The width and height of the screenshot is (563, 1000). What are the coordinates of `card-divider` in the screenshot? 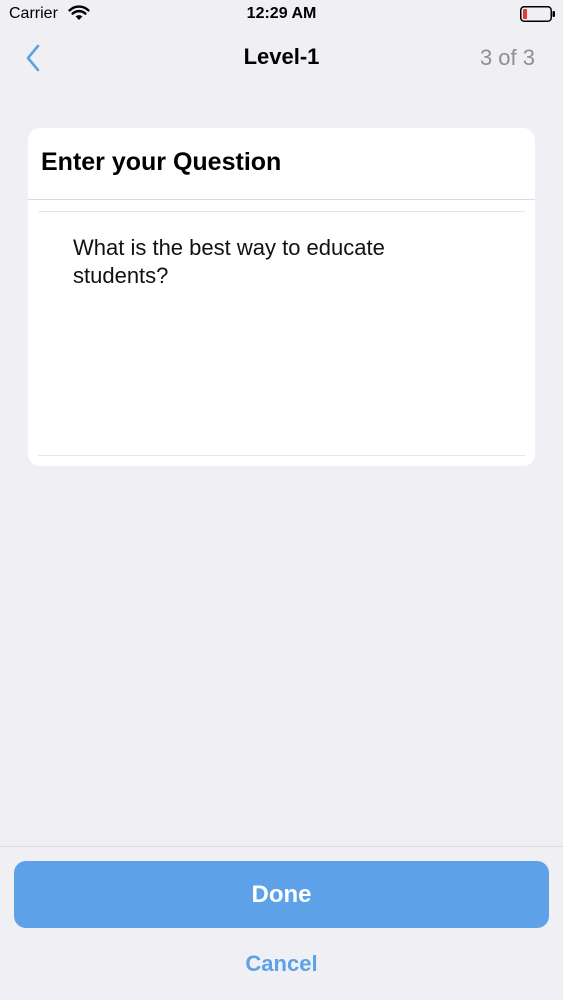 It's located at (281, 199).